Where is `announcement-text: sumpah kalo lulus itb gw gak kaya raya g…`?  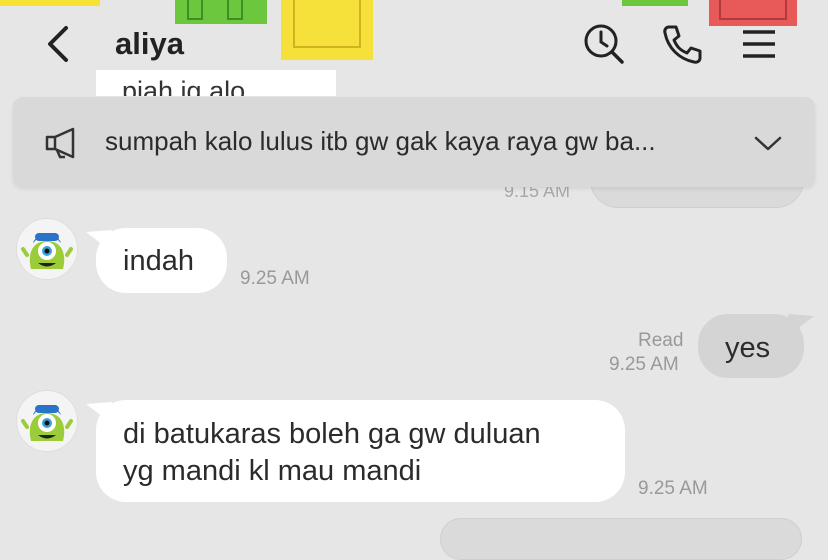 announcement-text: sumpah kalo lulus itb gw gak kaya raya g… is located at coordinates (380, 141).